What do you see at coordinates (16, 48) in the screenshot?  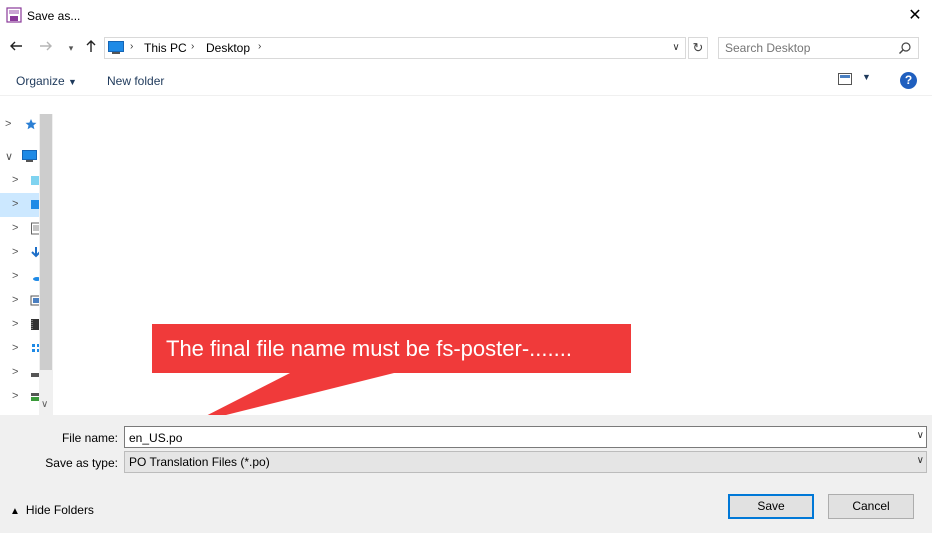 I see `back-arrow-icon` at bounding box center [16, 48].